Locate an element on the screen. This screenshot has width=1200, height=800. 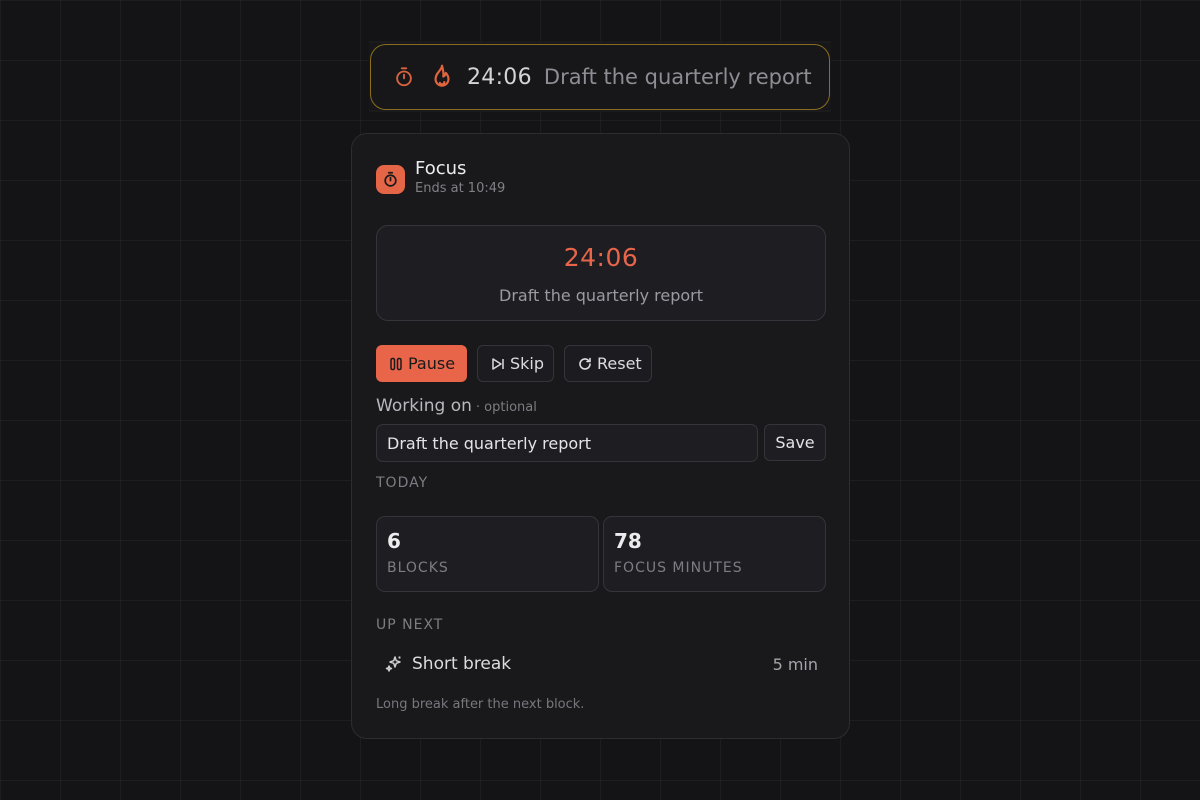
time-remaining: 24:06 is located at coordinates (601, 257).